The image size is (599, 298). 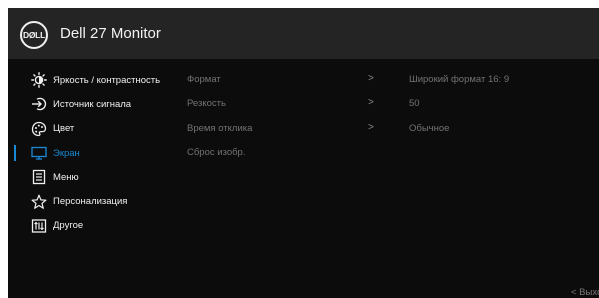 I want to click on menu-item-label: Источник сигнала, so click(x=92, y=104).